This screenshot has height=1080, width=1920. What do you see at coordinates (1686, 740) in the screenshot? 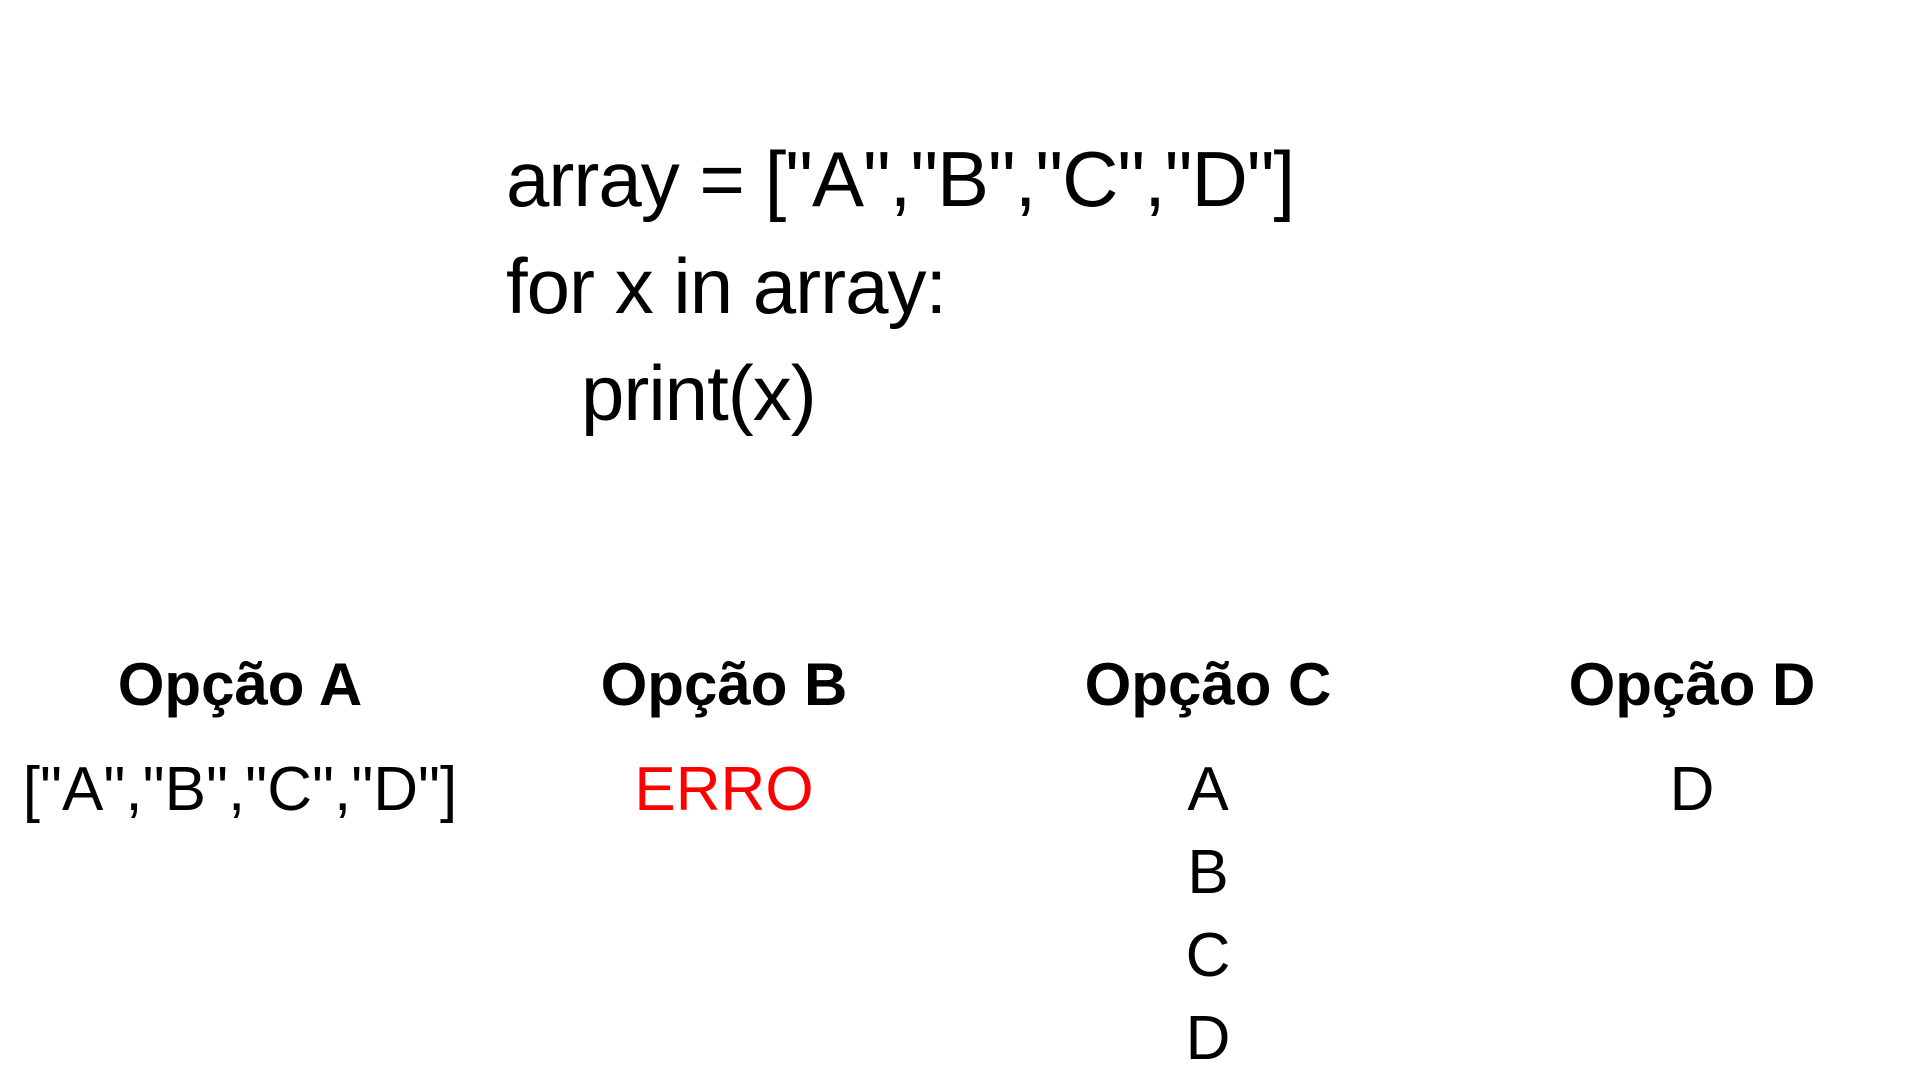
I see `option-d: Opção D D` at bounding box center [1686, 740].